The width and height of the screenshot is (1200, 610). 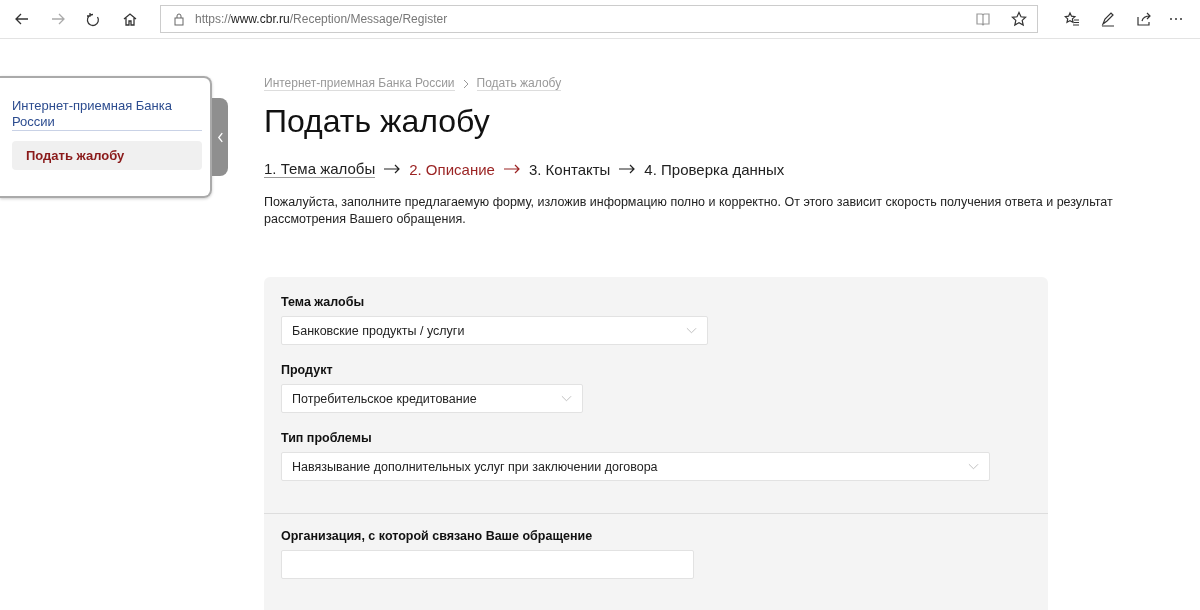 I want to click on collapse-handle, so click(x=220, y=137).